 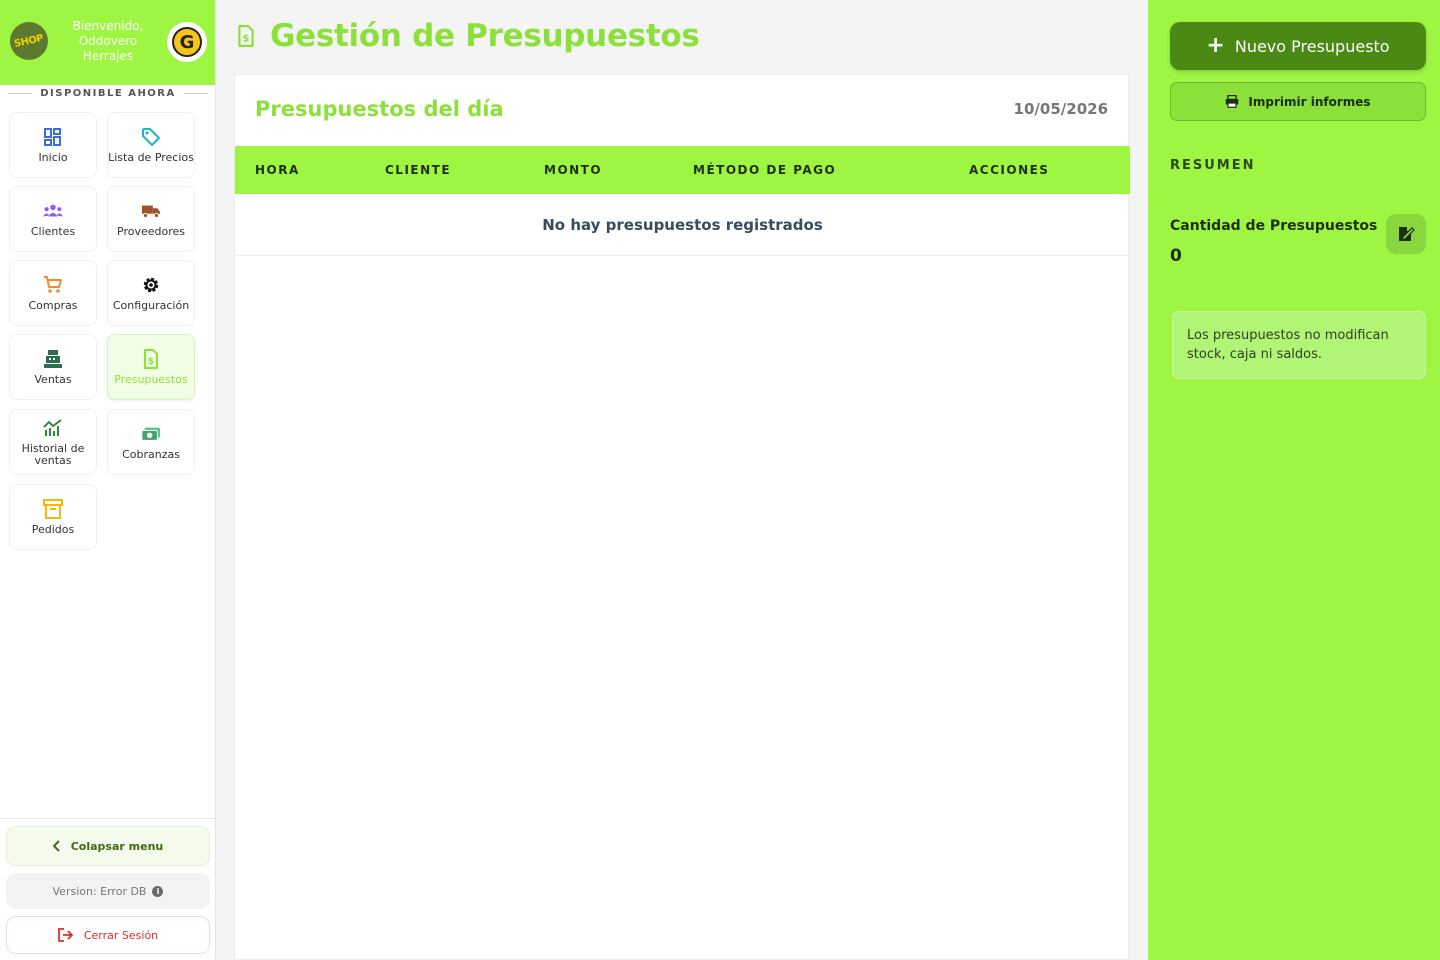 I want to click on sidebar-divider, so click(x=108, y=818).